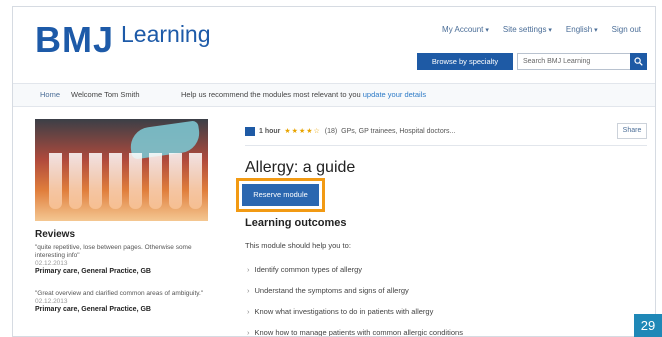 The image size is (662, 337). What do you see at coordinates (626, 29) in the screenshot?
I see `sign-out-link: Sign out` at bounding box center [626, 29].